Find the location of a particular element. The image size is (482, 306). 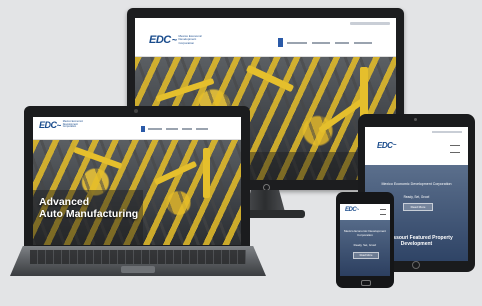

laptop-hero-image: Advanced Auto Manufacturing is located at coordinates (137, 192).